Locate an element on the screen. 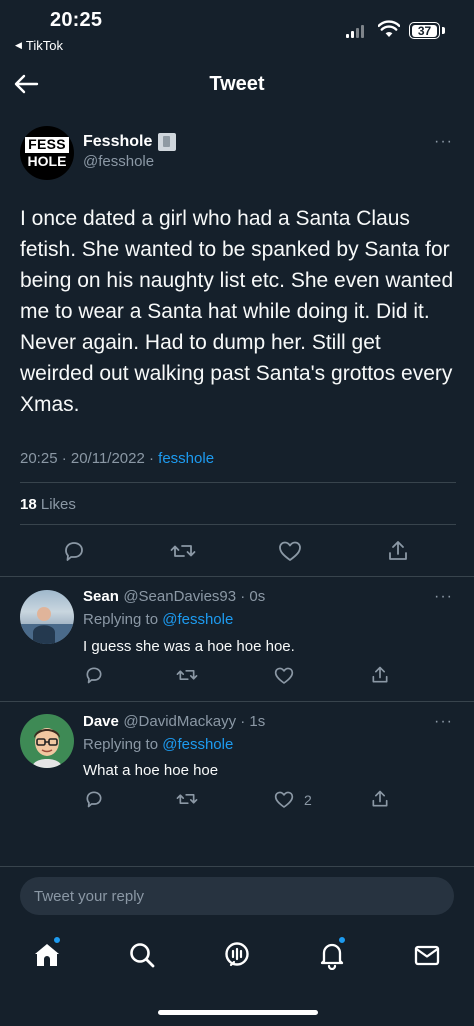 The image size is (474, 1026). tweet-meta: 20:25 · 20/11/2022 · fesshole is located at coordinates (117, 458).